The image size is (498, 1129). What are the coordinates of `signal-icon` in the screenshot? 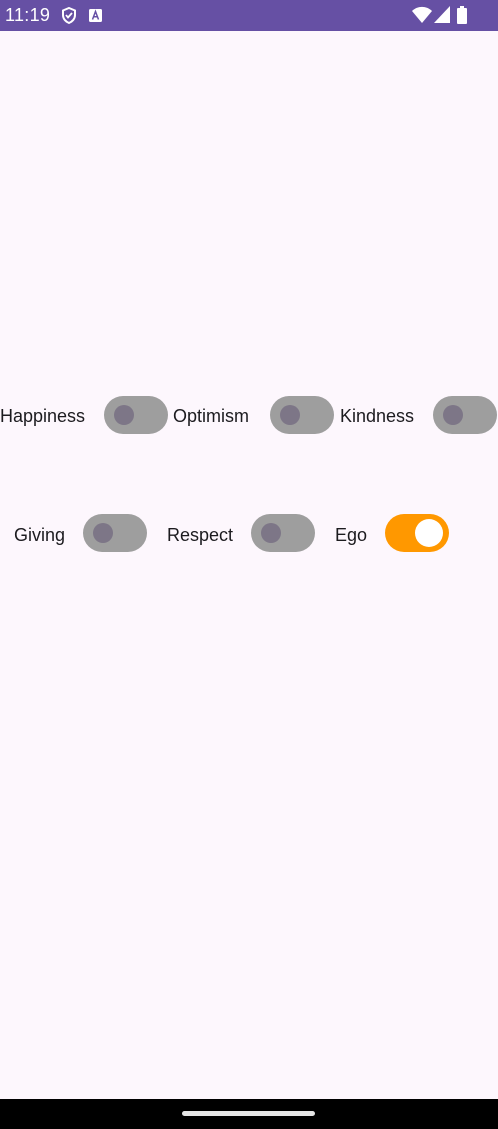 It's located at (442, 17).